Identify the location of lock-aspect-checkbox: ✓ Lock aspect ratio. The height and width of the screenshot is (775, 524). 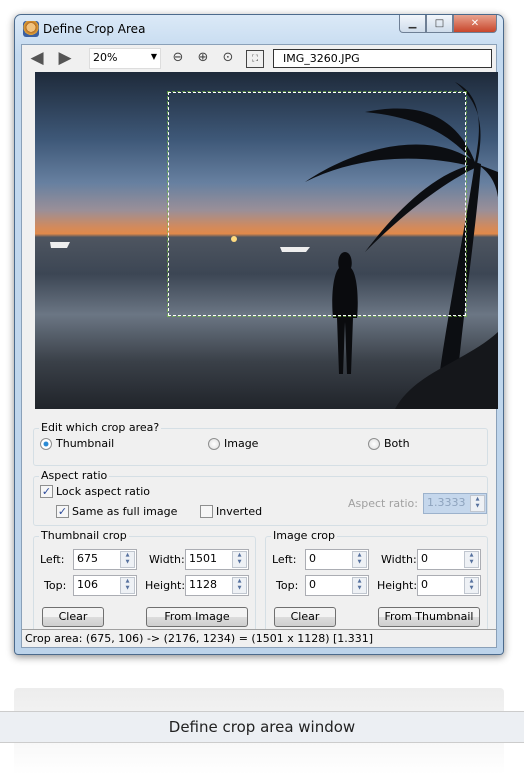
(95, 491).